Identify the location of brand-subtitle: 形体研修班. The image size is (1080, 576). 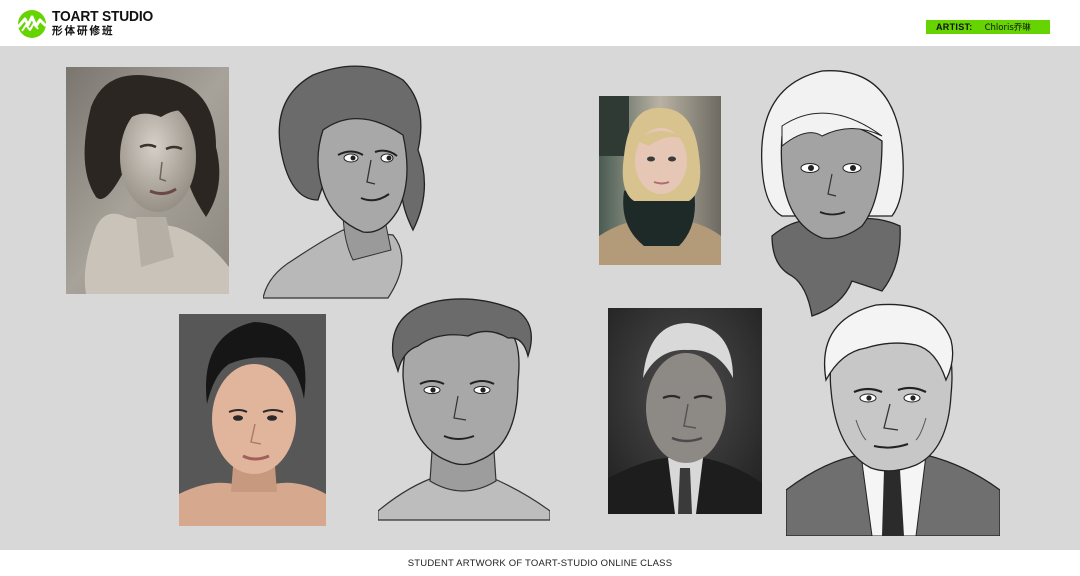
(83, 31).